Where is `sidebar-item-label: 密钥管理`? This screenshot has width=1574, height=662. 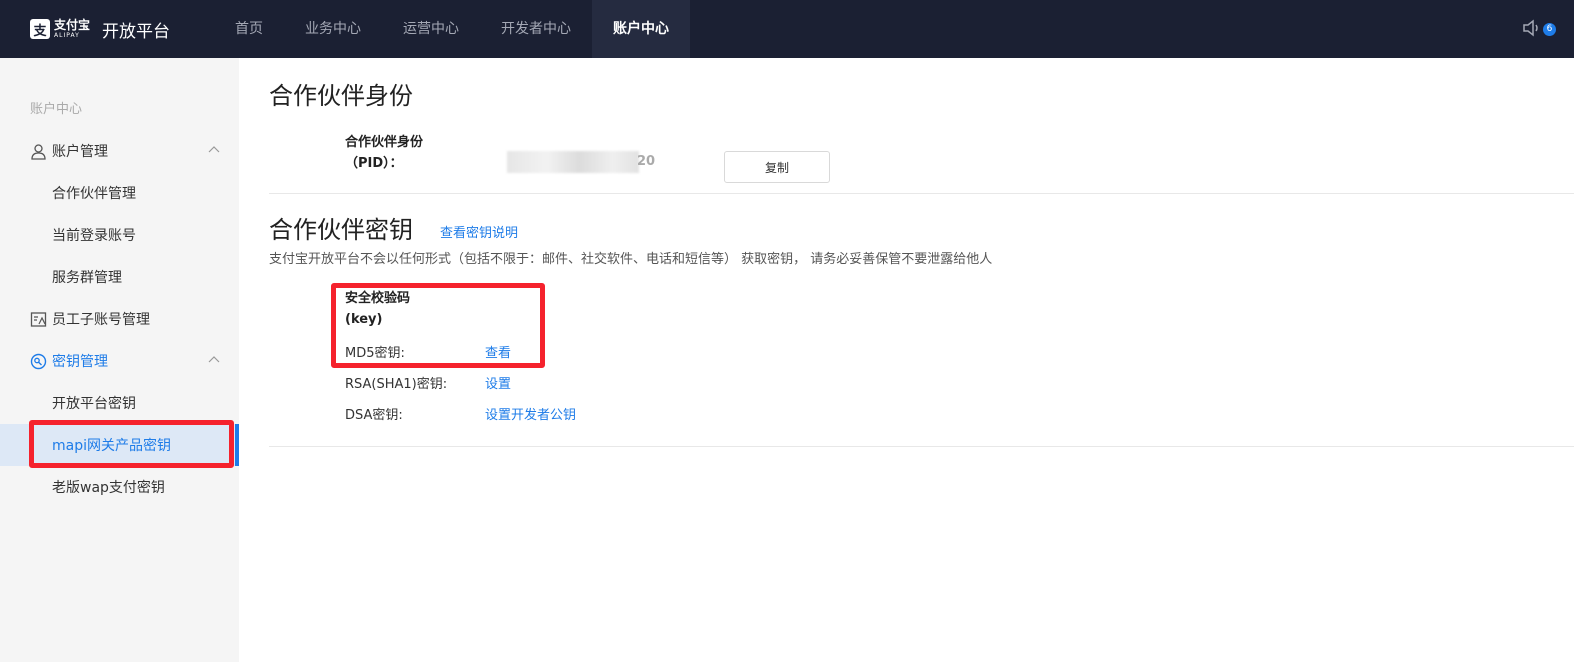
sidebar-item-label: 密钥管理 is located at coordinates (80, 362).